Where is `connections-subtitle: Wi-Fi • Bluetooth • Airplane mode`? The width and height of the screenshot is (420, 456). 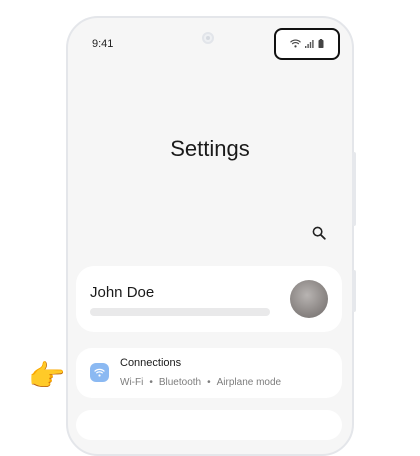
connections-subtitle: Wi-Fi • Bluetooth • Airplane mode is located at coordinates (200, 382).